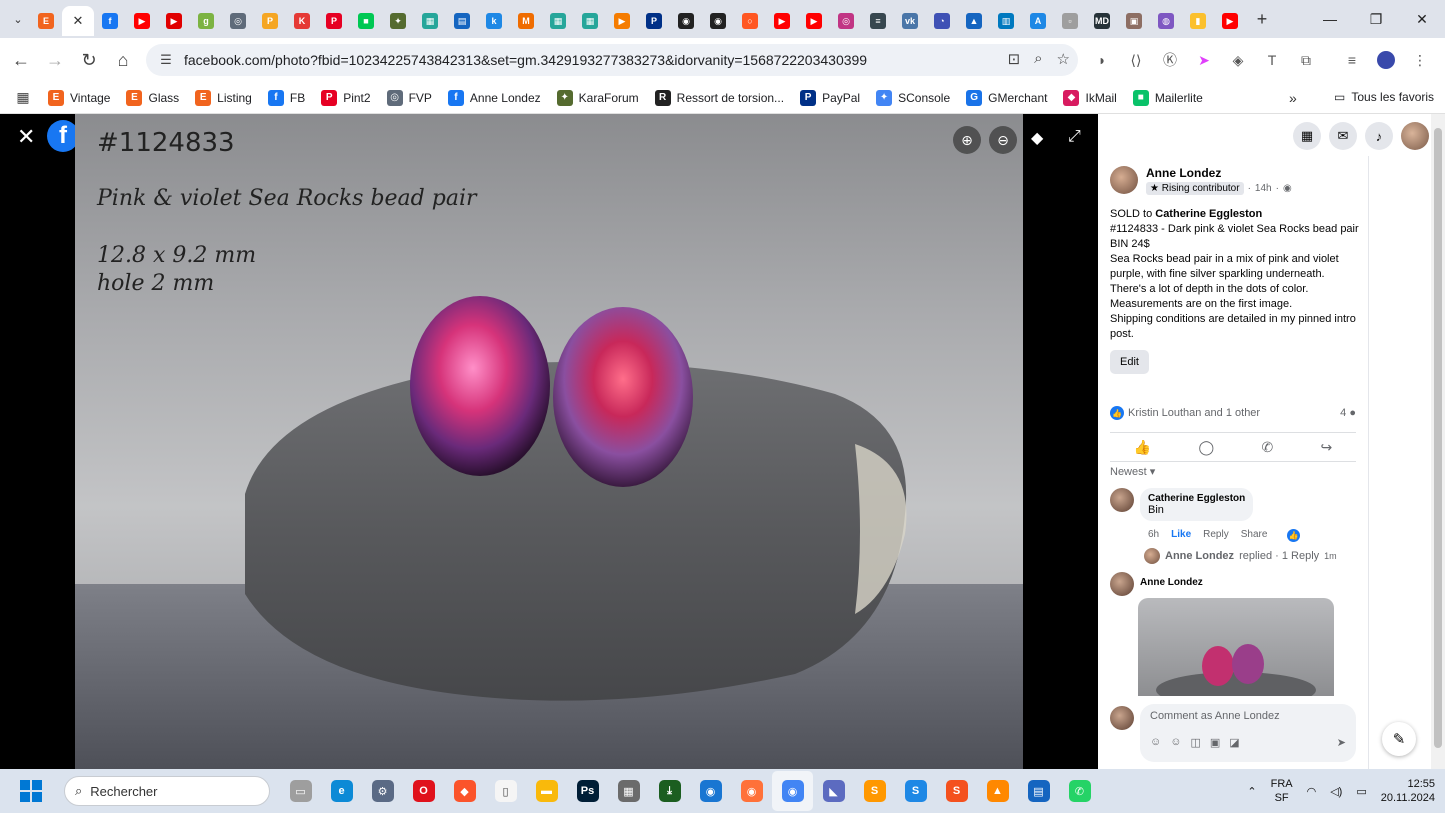  I want to click on edit-button: Edit, so click(1129, 362).